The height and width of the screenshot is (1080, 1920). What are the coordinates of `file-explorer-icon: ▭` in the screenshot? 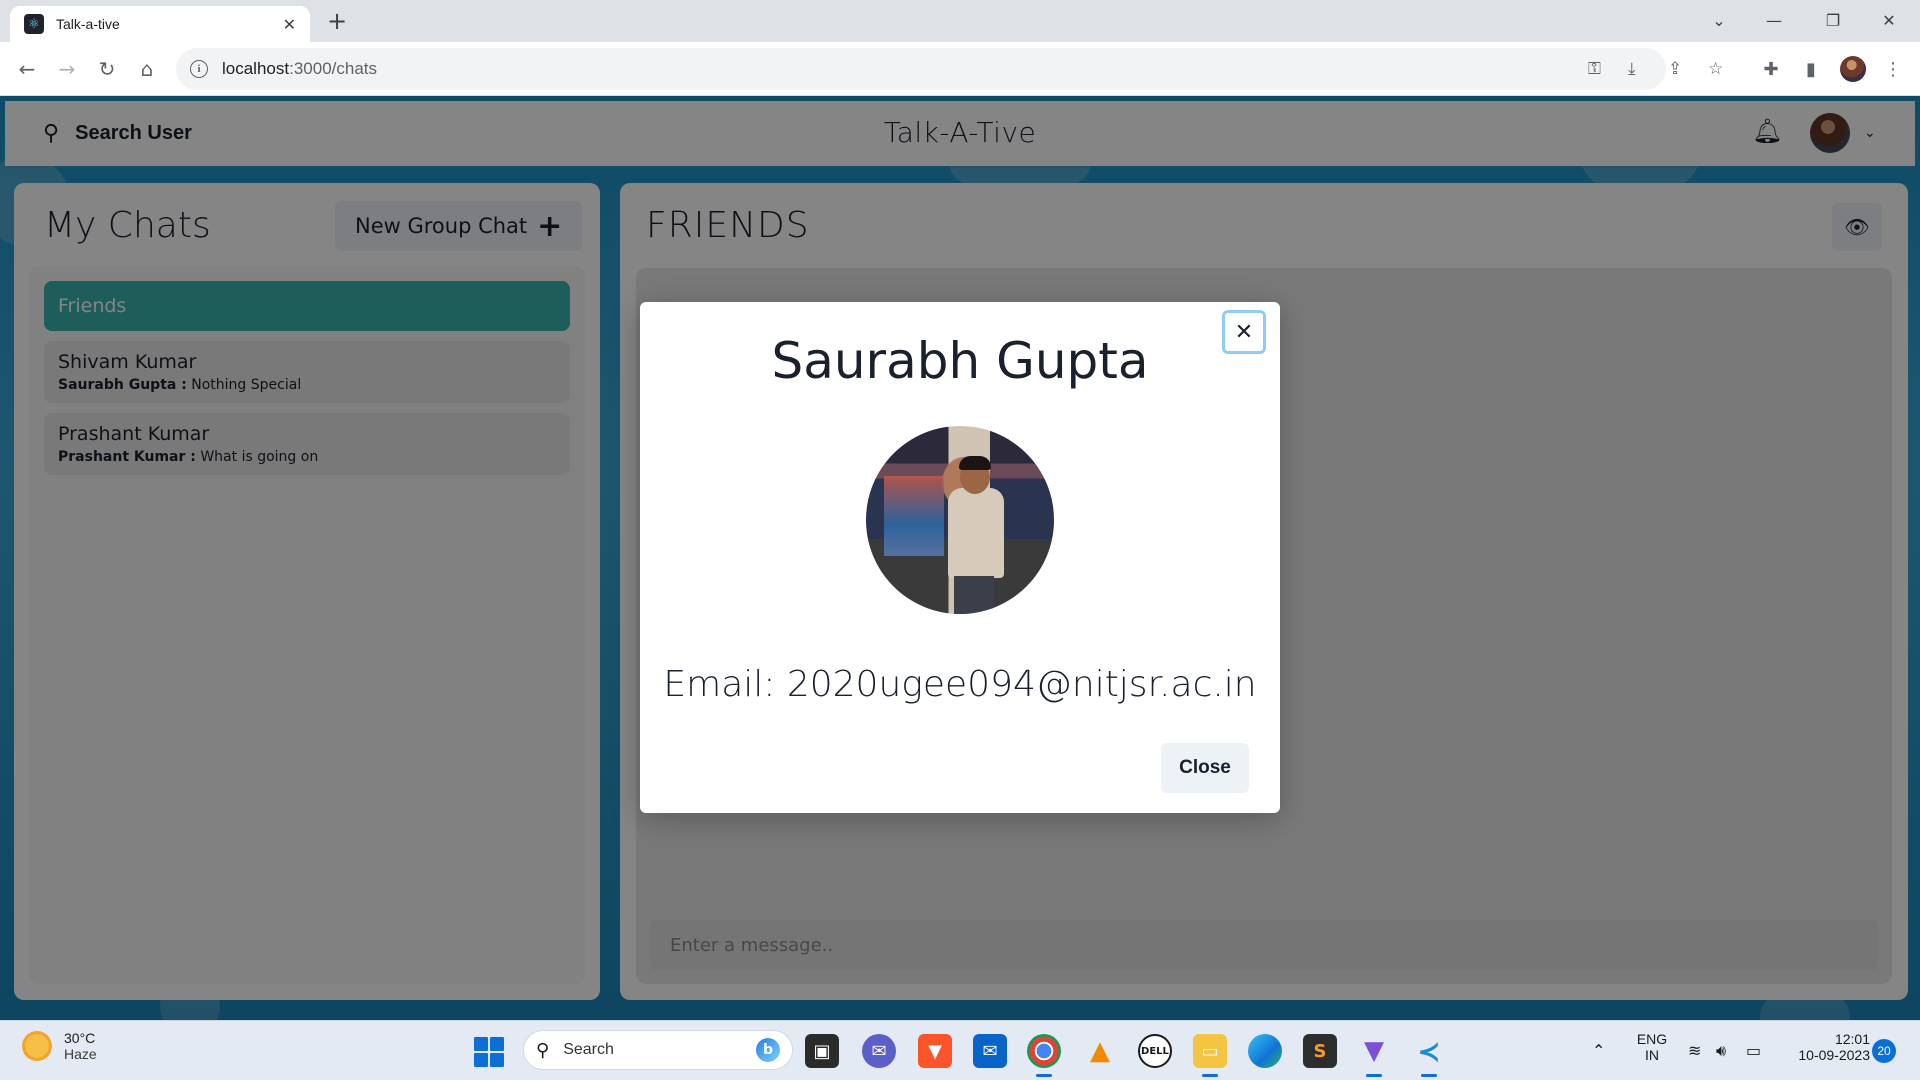 It's located at (1210, 1055).